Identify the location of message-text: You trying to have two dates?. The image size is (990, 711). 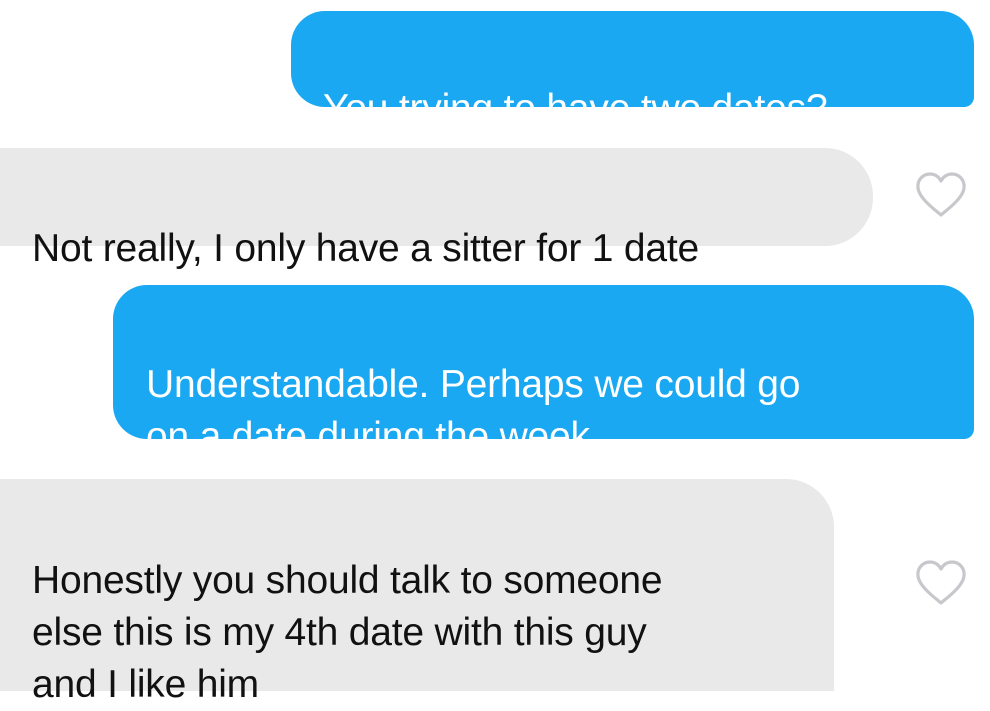
(575, 108).